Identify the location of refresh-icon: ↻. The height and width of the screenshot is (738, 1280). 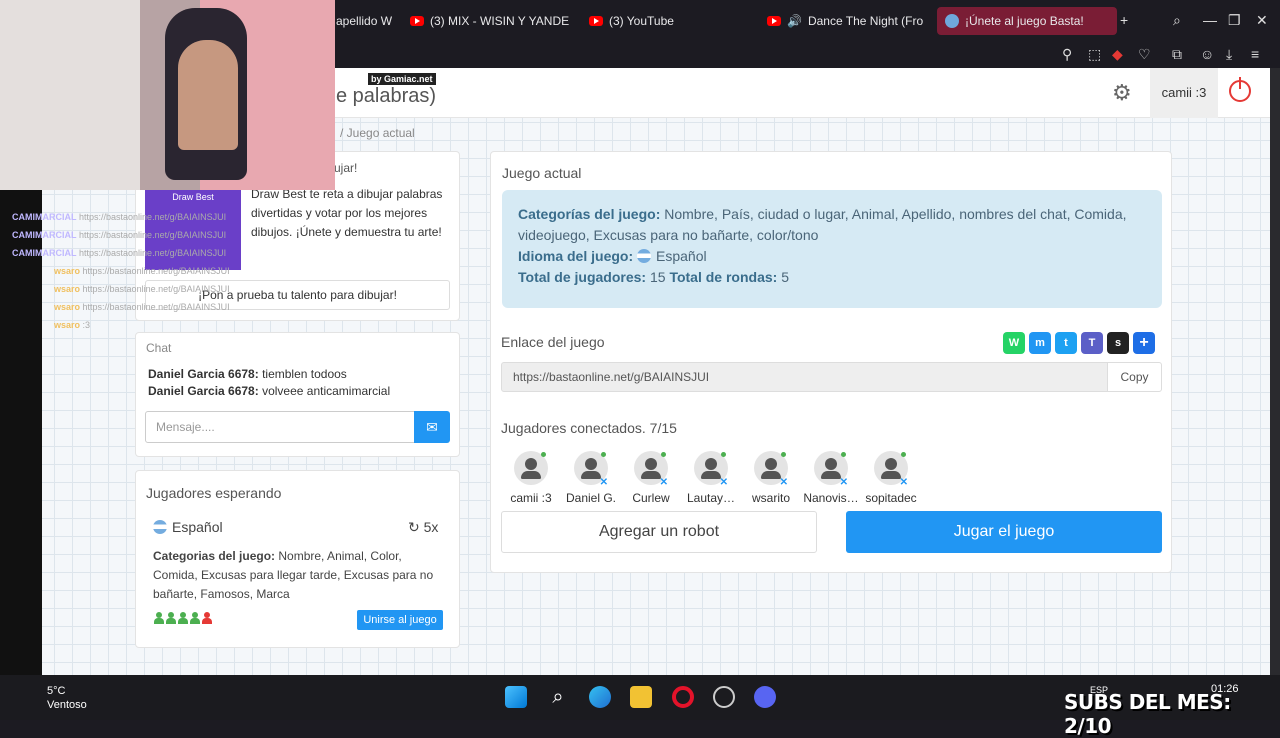
(414, 527).